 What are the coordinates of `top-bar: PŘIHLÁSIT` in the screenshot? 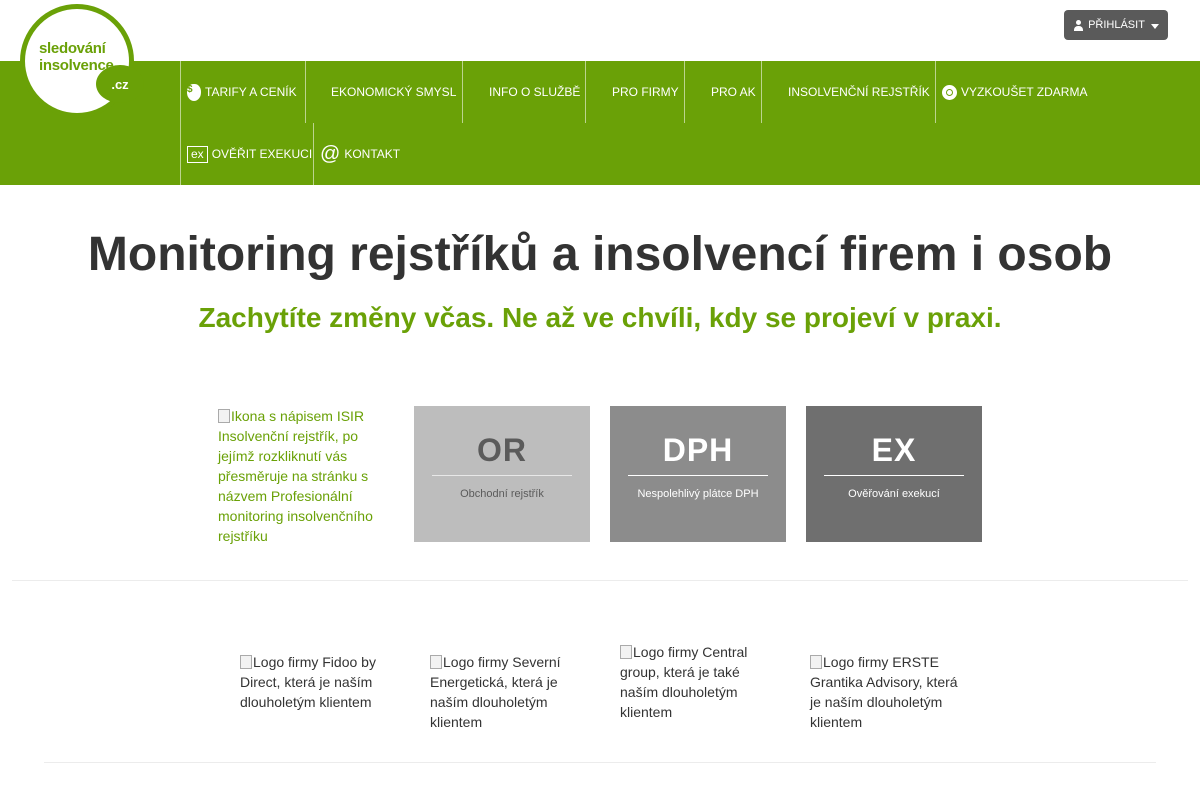 It's located at (600, 30).